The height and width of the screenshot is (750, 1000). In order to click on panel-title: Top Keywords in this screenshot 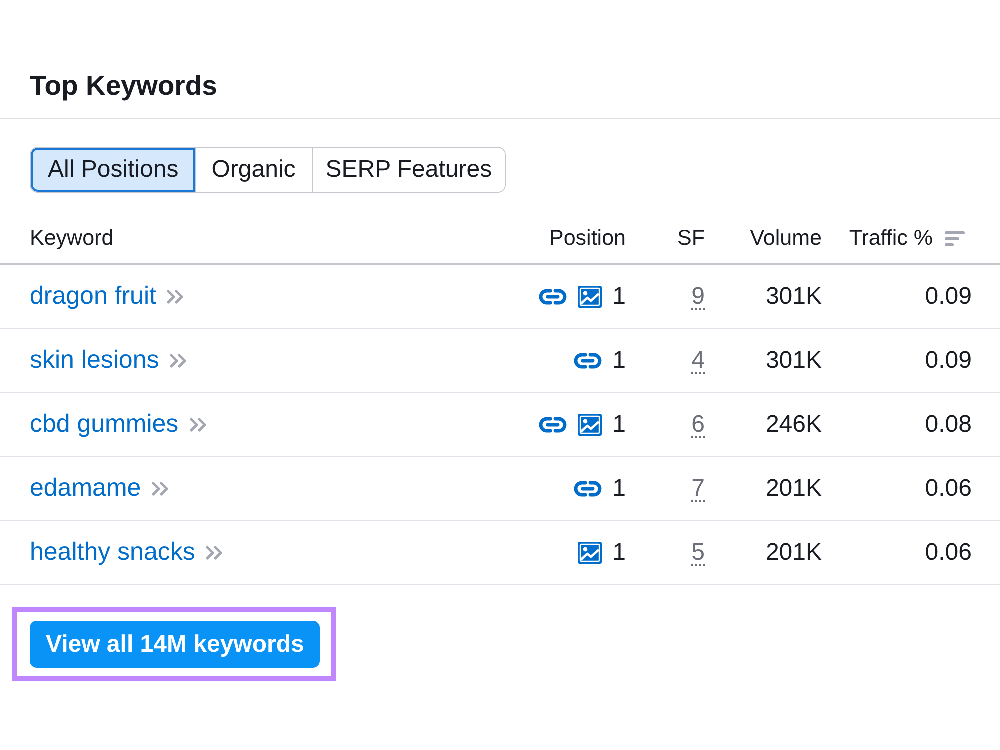, I will do `click(124, 86)`.